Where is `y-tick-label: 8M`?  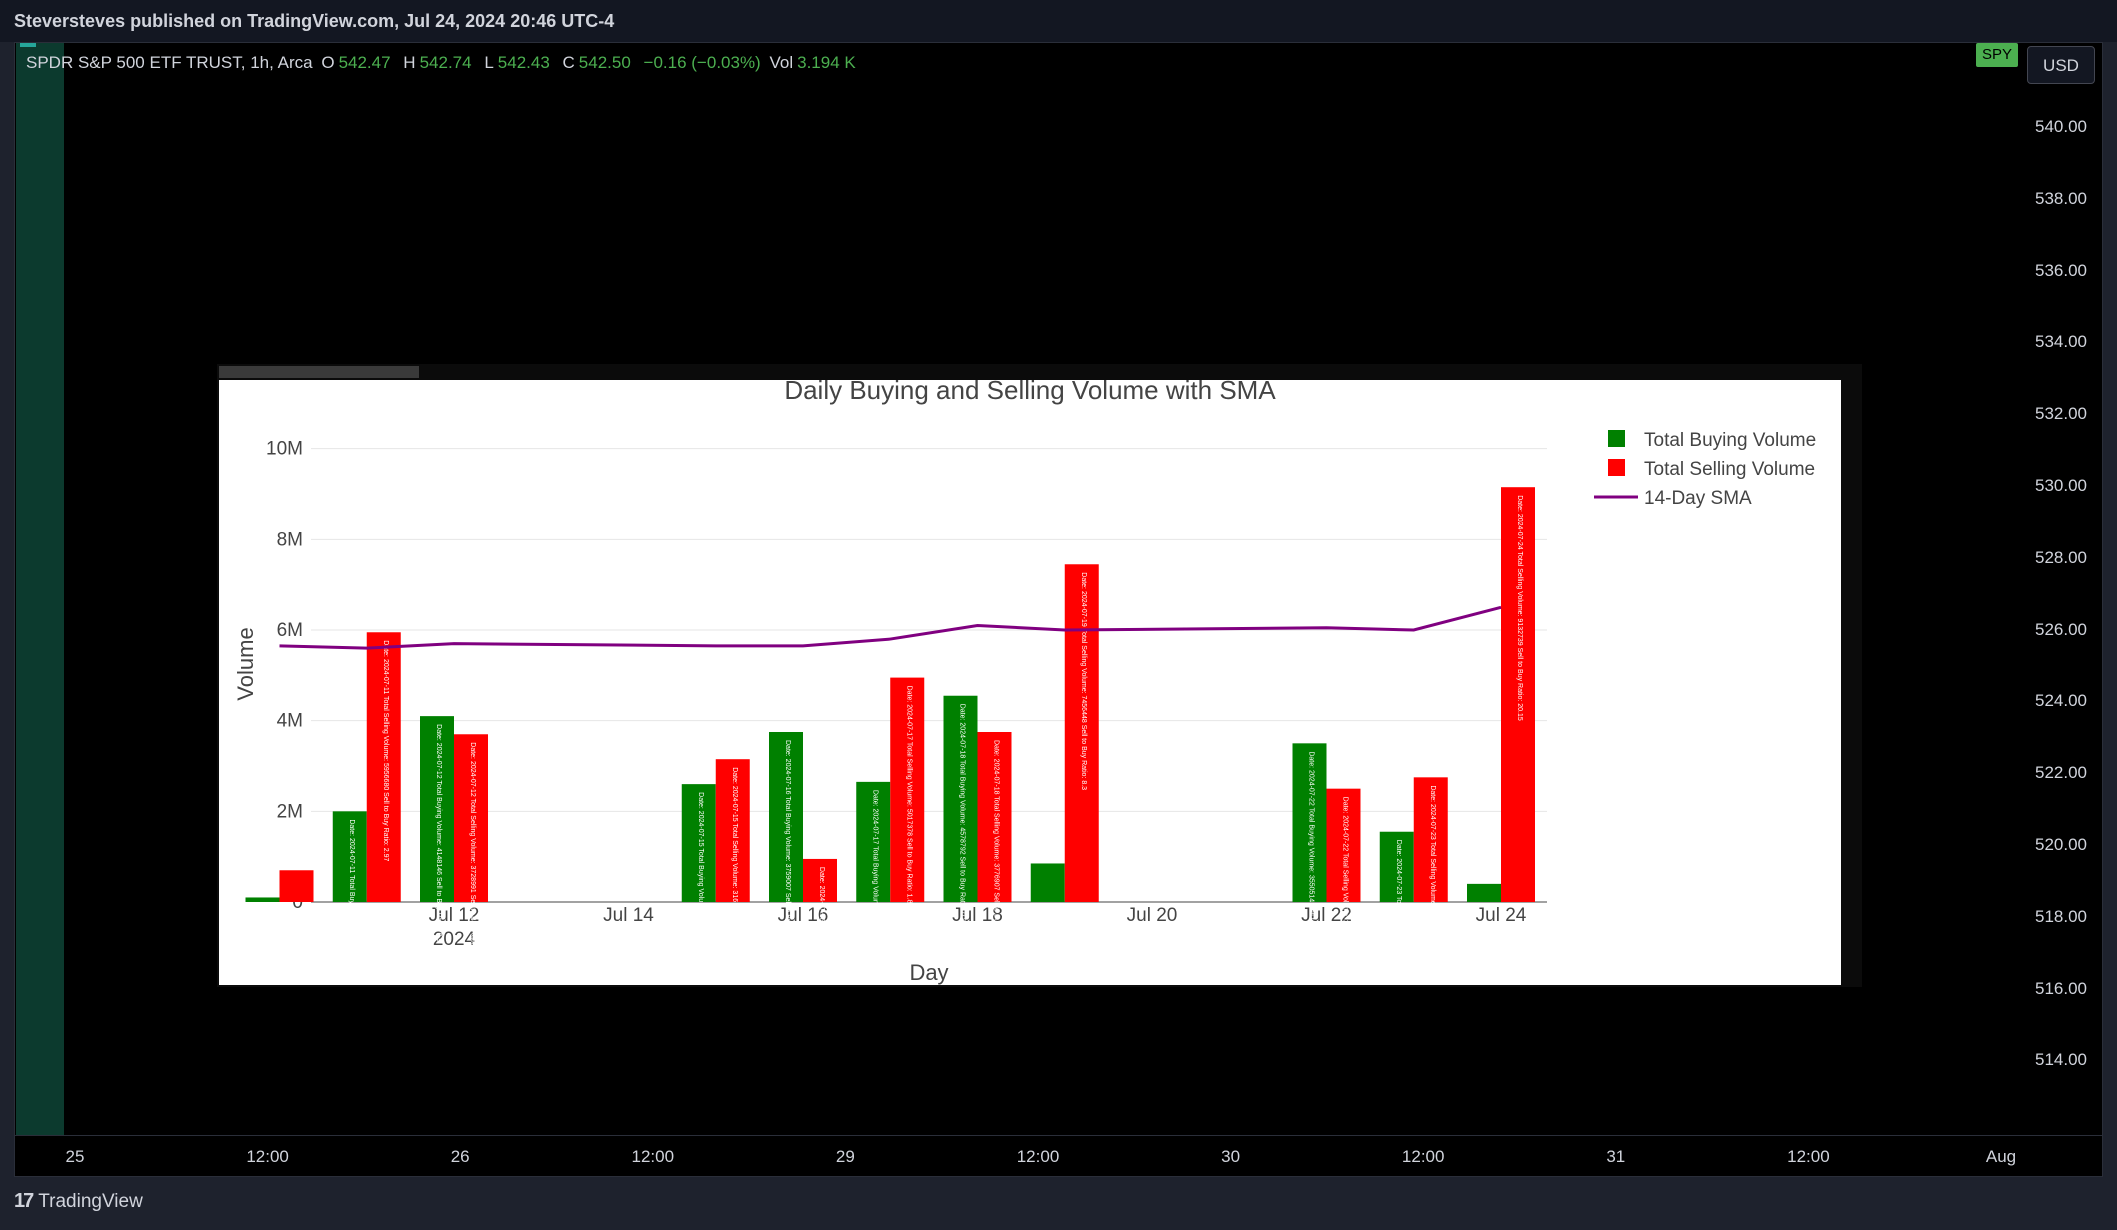
y-tick-label: 8M is located at coordinates (290, 539).